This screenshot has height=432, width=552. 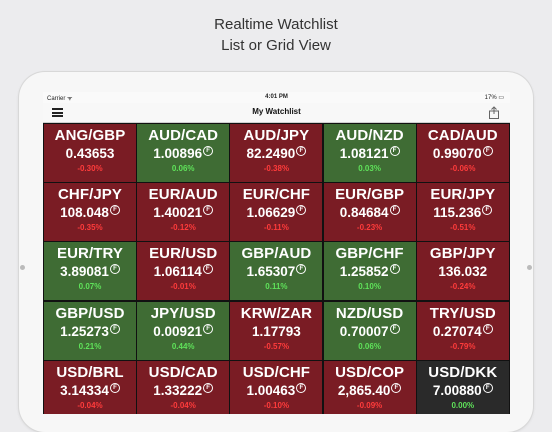 What do you see at coordinates (22, 267) in the screenshot?
I see `camera-dot-icon` at bounding box center [22, 267].